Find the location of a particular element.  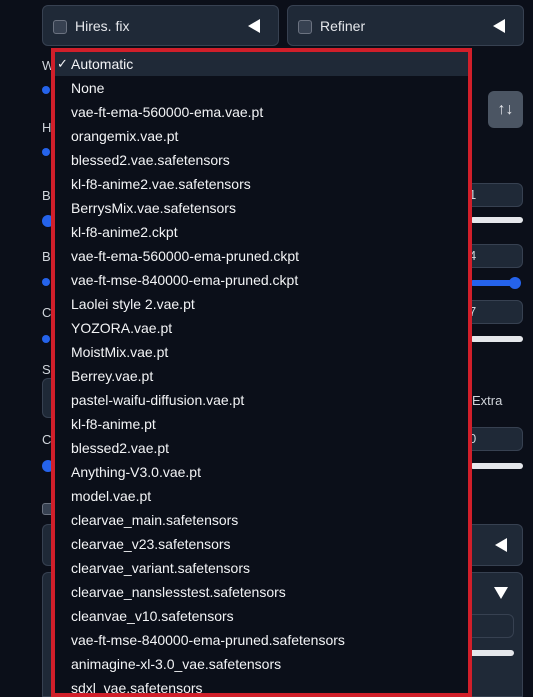

vae-option-label: blessed2.vae.safetensors is located at coordinates (150, 160).